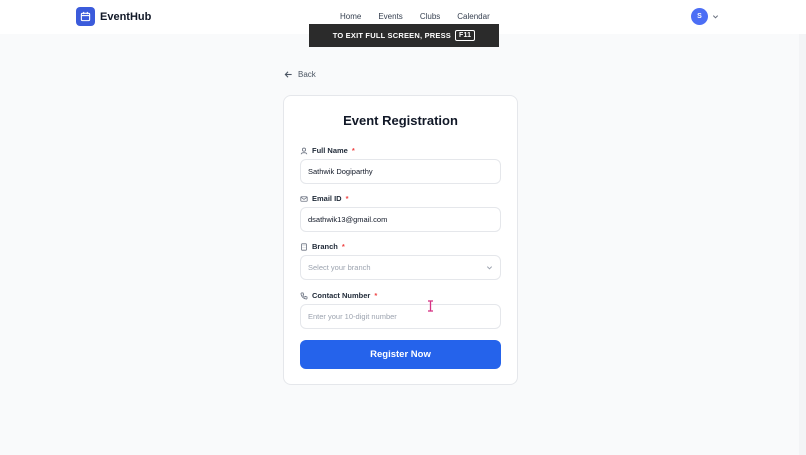  What do you see at coordinates (304, 296) in the screenshot?
I see `phone-icon` at bounding box center [304, 296].